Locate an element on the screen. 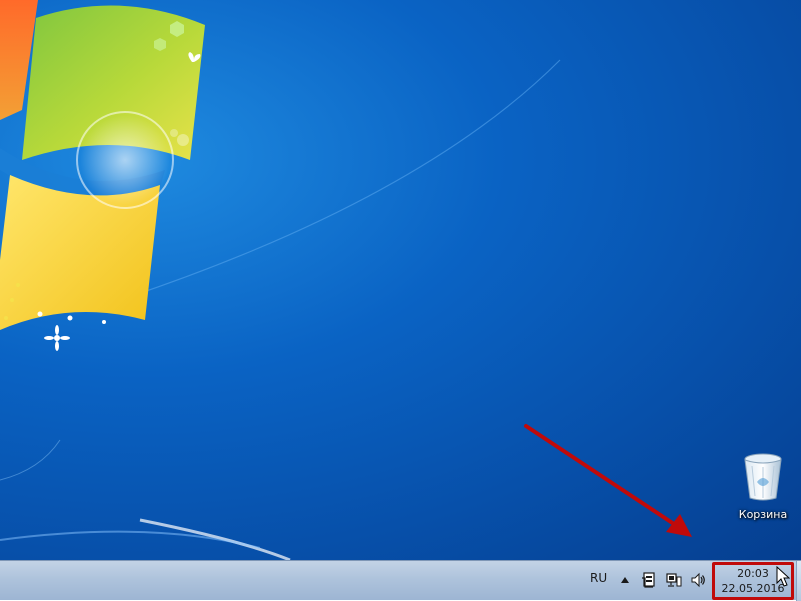 Image resolution: width=801 pixels, height=601 pixels. show-hidden-icons-button is located at coordinates (625, 580).